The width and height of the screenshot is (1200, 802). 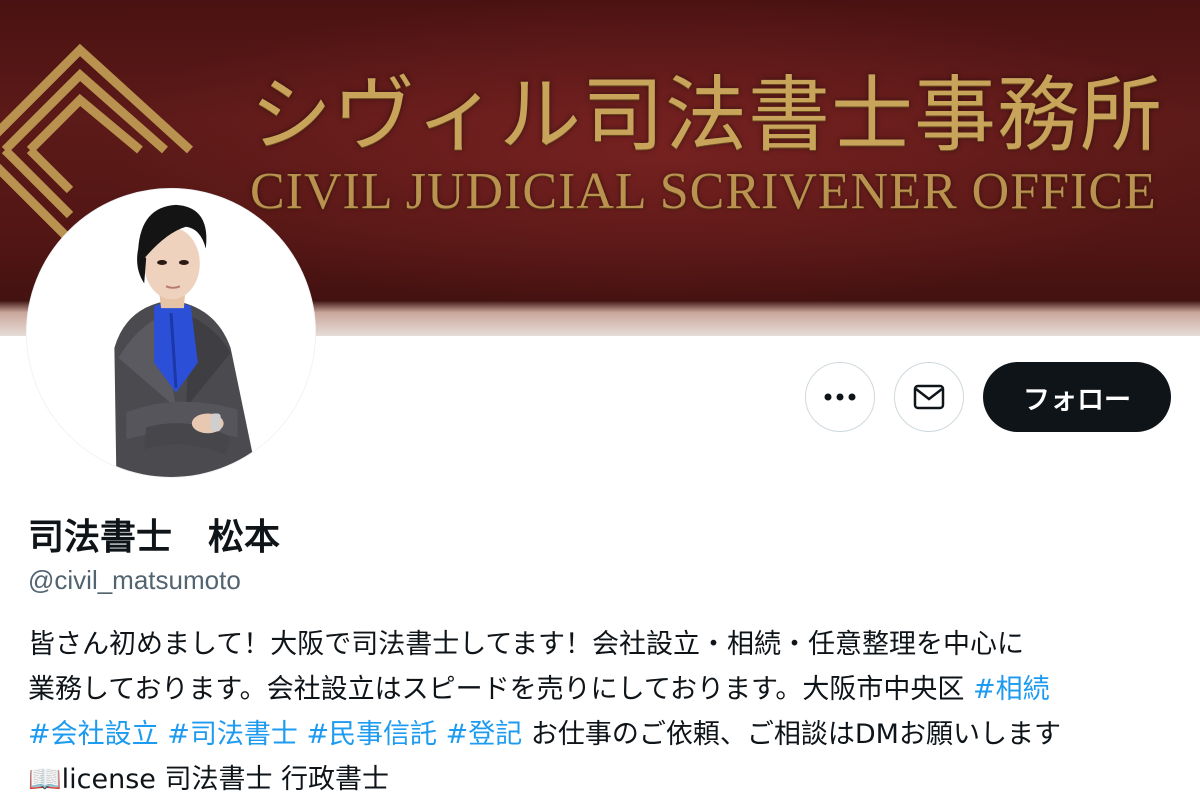 I want to click on bio-line: 皆さん初めまして！大阪で司法書士してます！会社設立・相続・任意整理を中心に, so click(x=603, y=644).